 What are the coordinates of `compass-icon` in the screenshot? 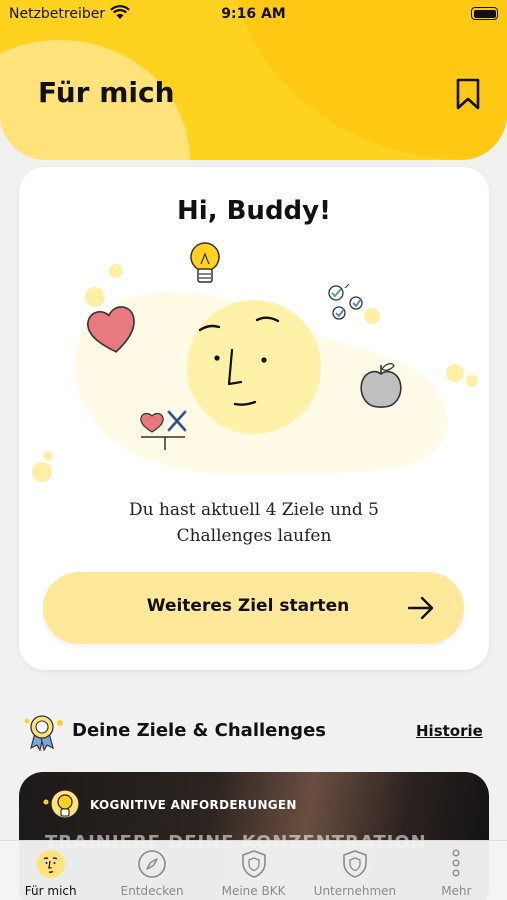 It's located at (152, 864).